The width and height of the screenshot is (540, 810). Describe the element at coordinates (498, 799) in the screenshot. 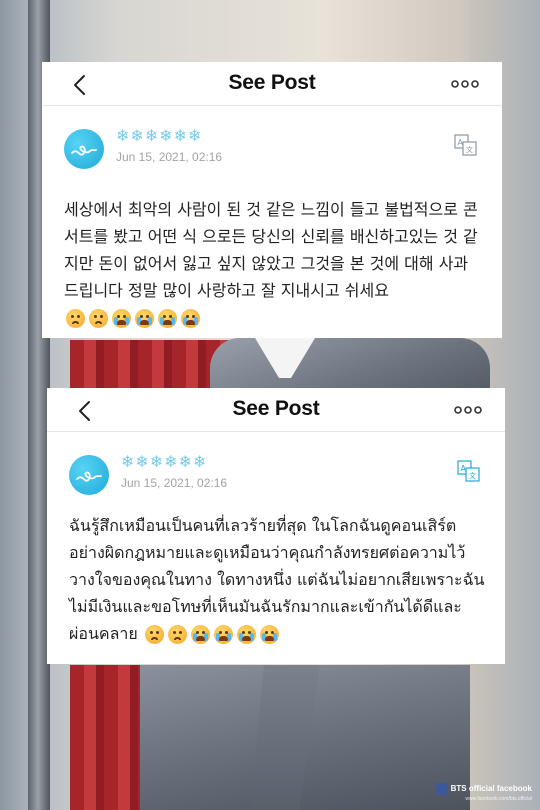

I see `watermark-url: www.facebook.com/bts.official` at that location.